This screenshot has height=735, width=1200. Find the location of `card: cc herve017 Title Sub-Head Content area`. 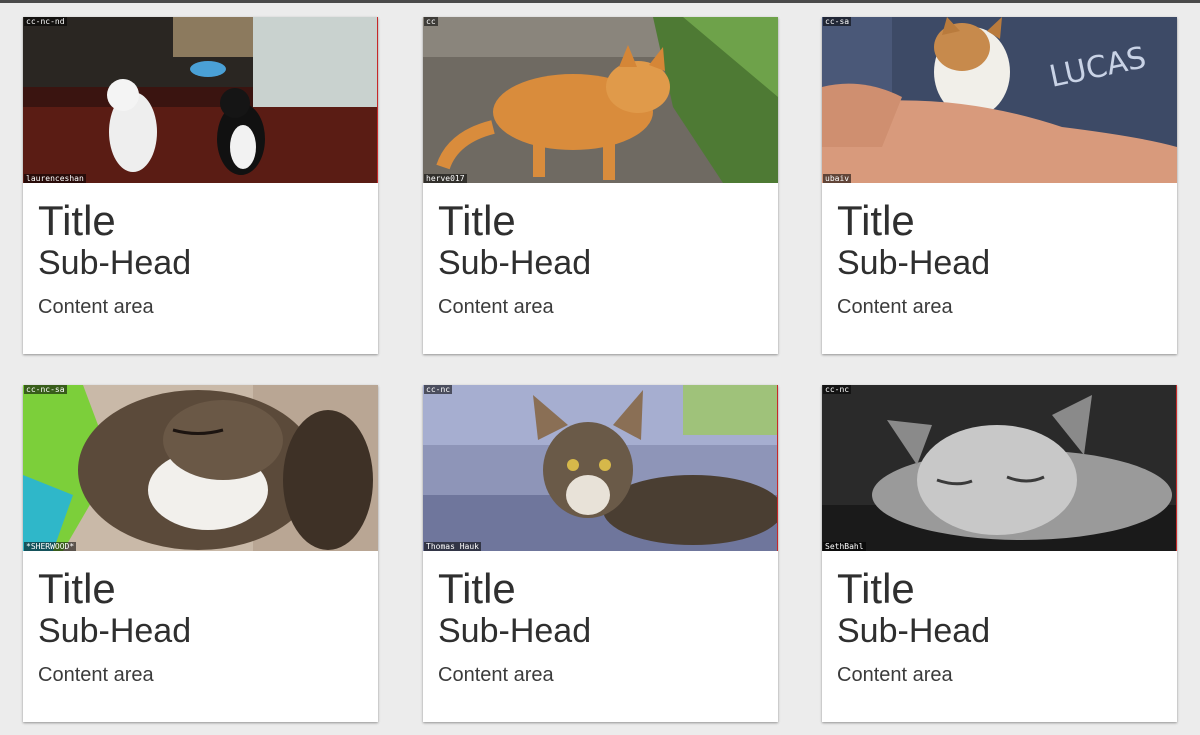

card: cc herve017 Title Sub-Head Content area is located at coordinates (600, 185).